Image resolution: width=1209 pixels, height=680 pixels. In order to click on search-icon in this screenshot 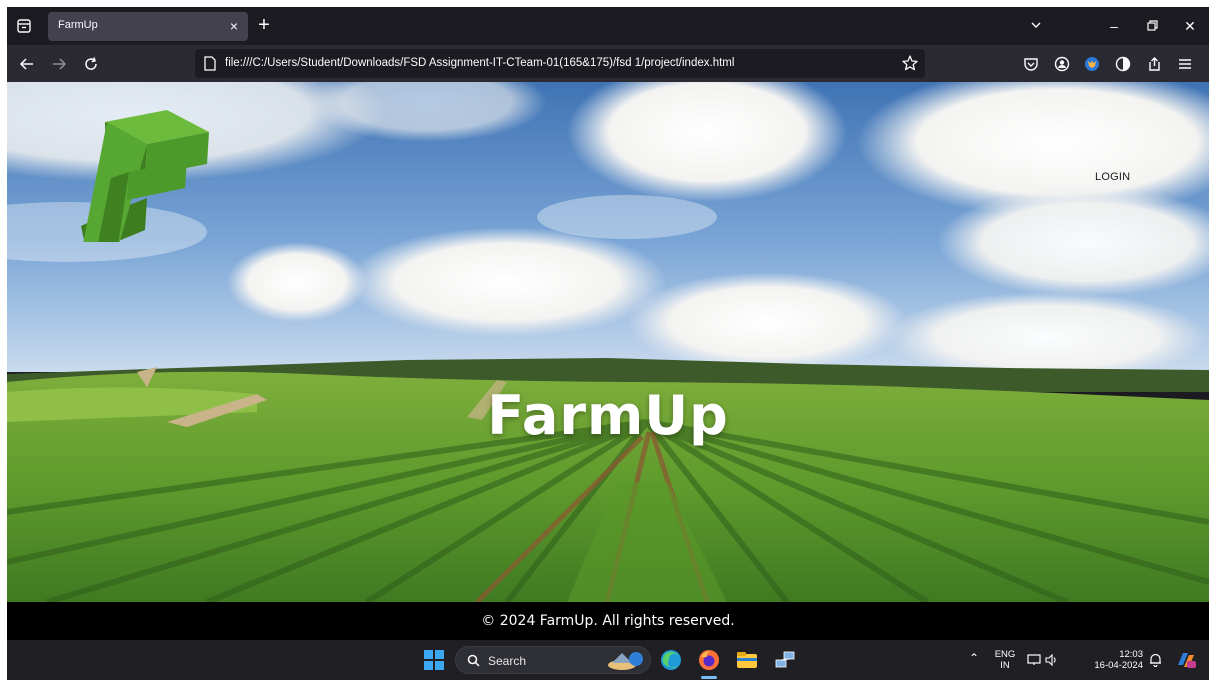, I will do `click(473, 660)`.